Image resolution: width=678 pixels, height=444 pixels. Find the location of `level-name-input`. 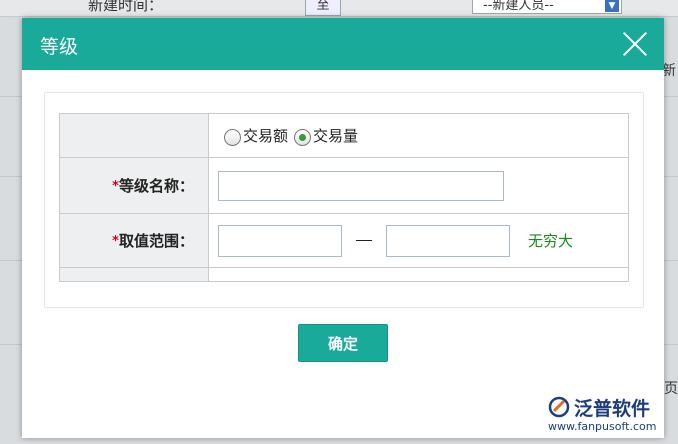

level-name-input is located at coordinates (361, 185).